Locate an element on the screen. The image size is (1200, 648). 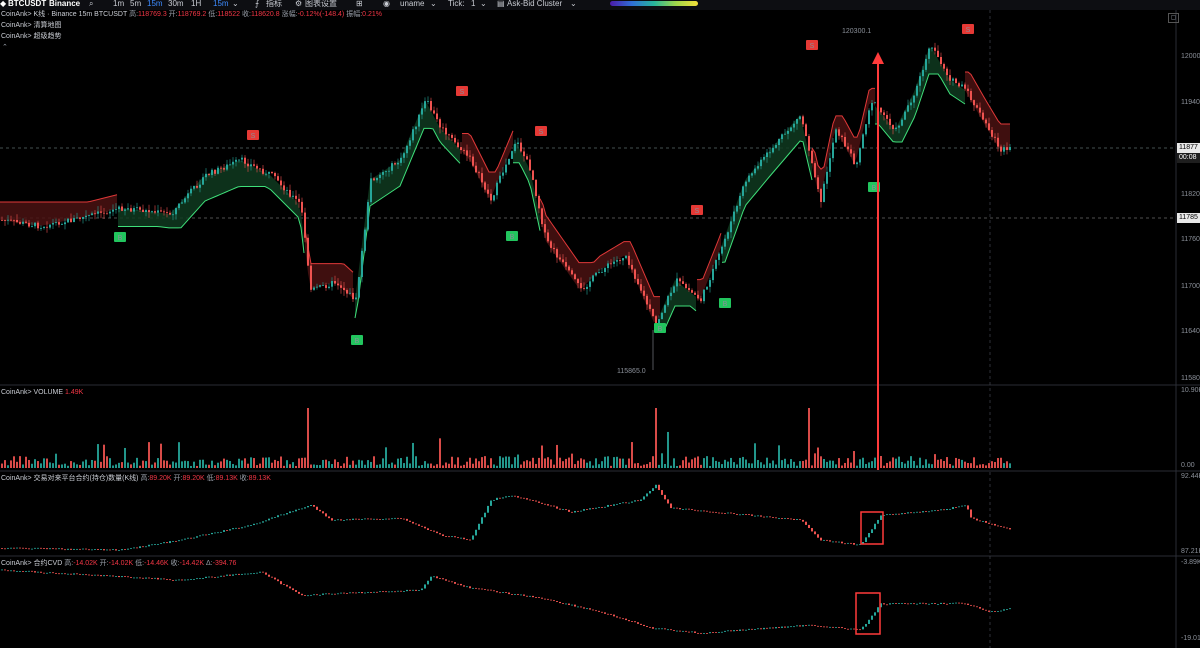
tick-label: Tick: is located at coordinates (456, 4).